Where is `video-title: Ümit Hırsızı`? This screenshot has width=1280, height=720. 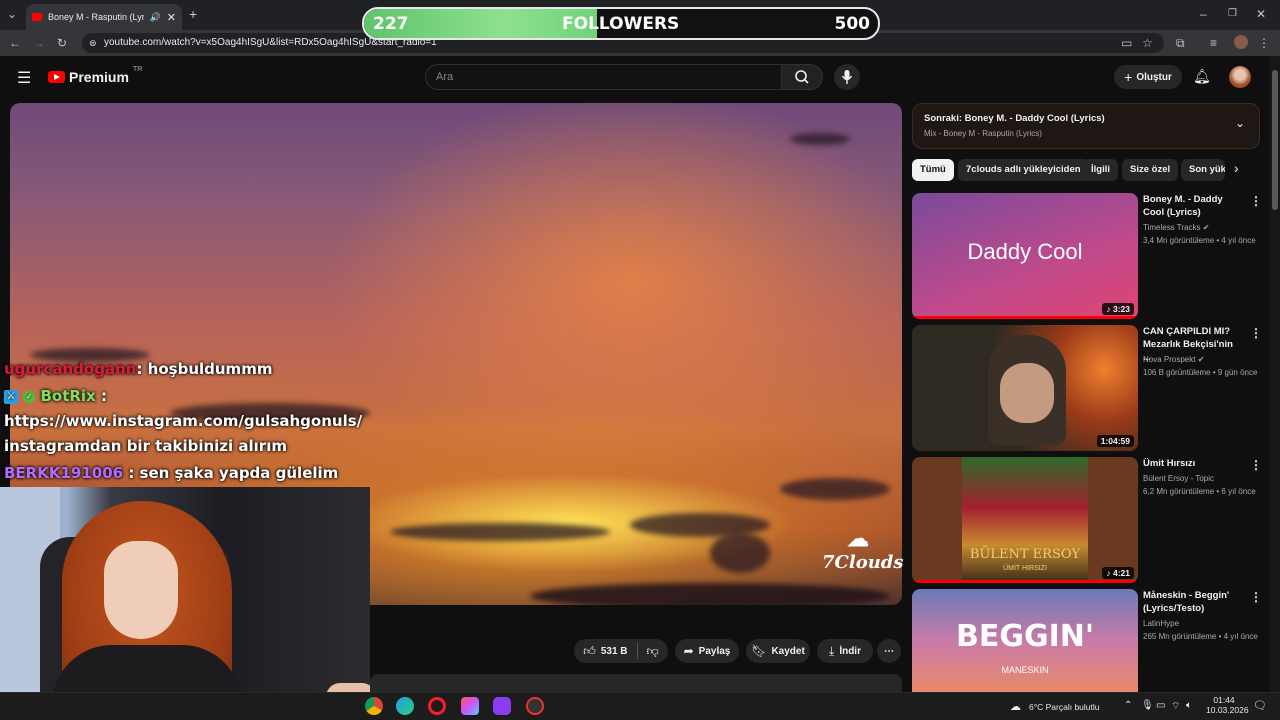 video-title: Ümit Hırsızı is located at coordinates (1192, 463).